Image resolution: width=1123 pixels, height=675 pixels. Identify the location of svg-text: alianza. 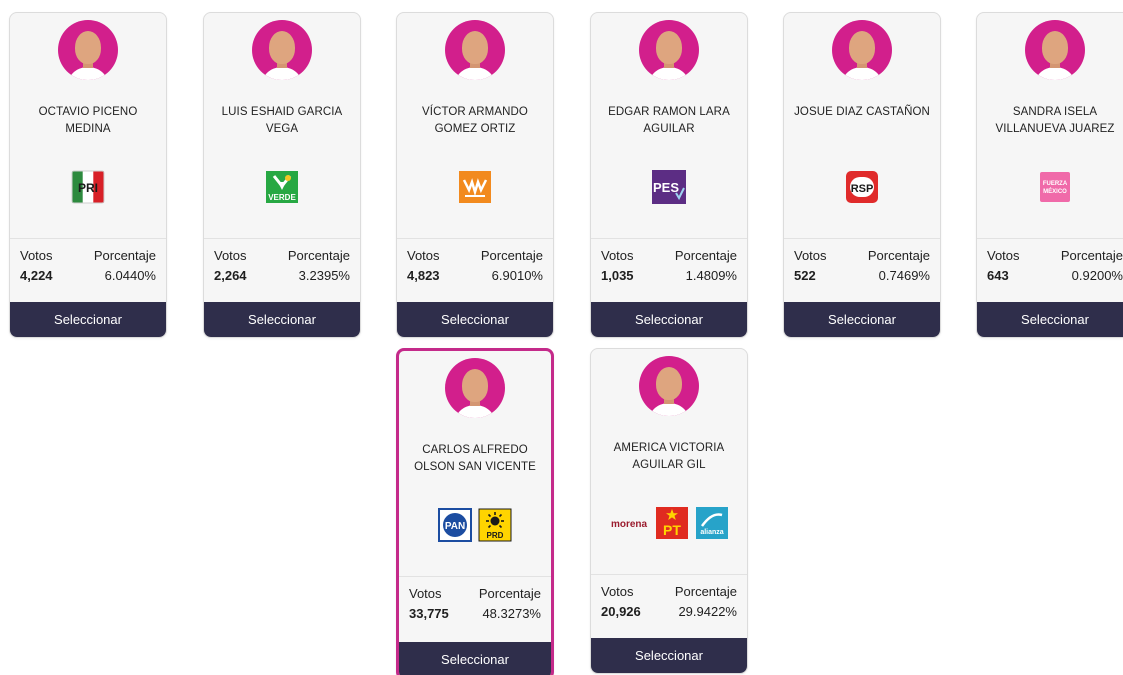
(711, 532).